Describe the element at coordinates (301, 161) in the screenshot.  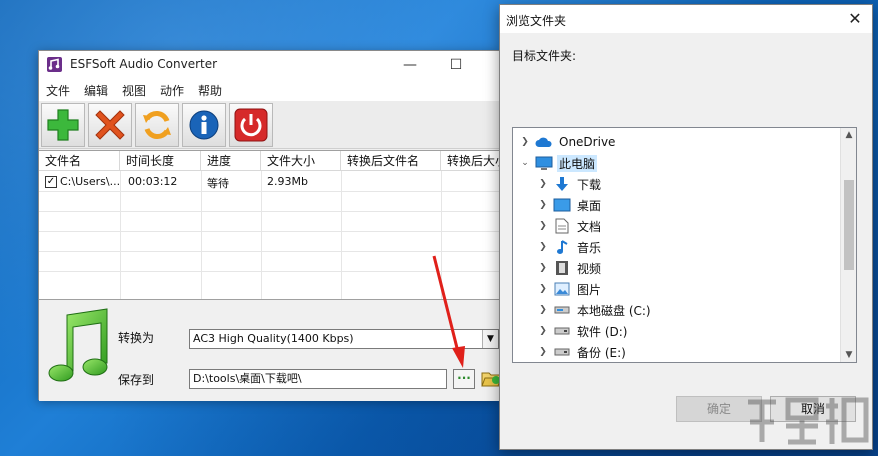
I see `column-header-size: 文件大小` at that location.